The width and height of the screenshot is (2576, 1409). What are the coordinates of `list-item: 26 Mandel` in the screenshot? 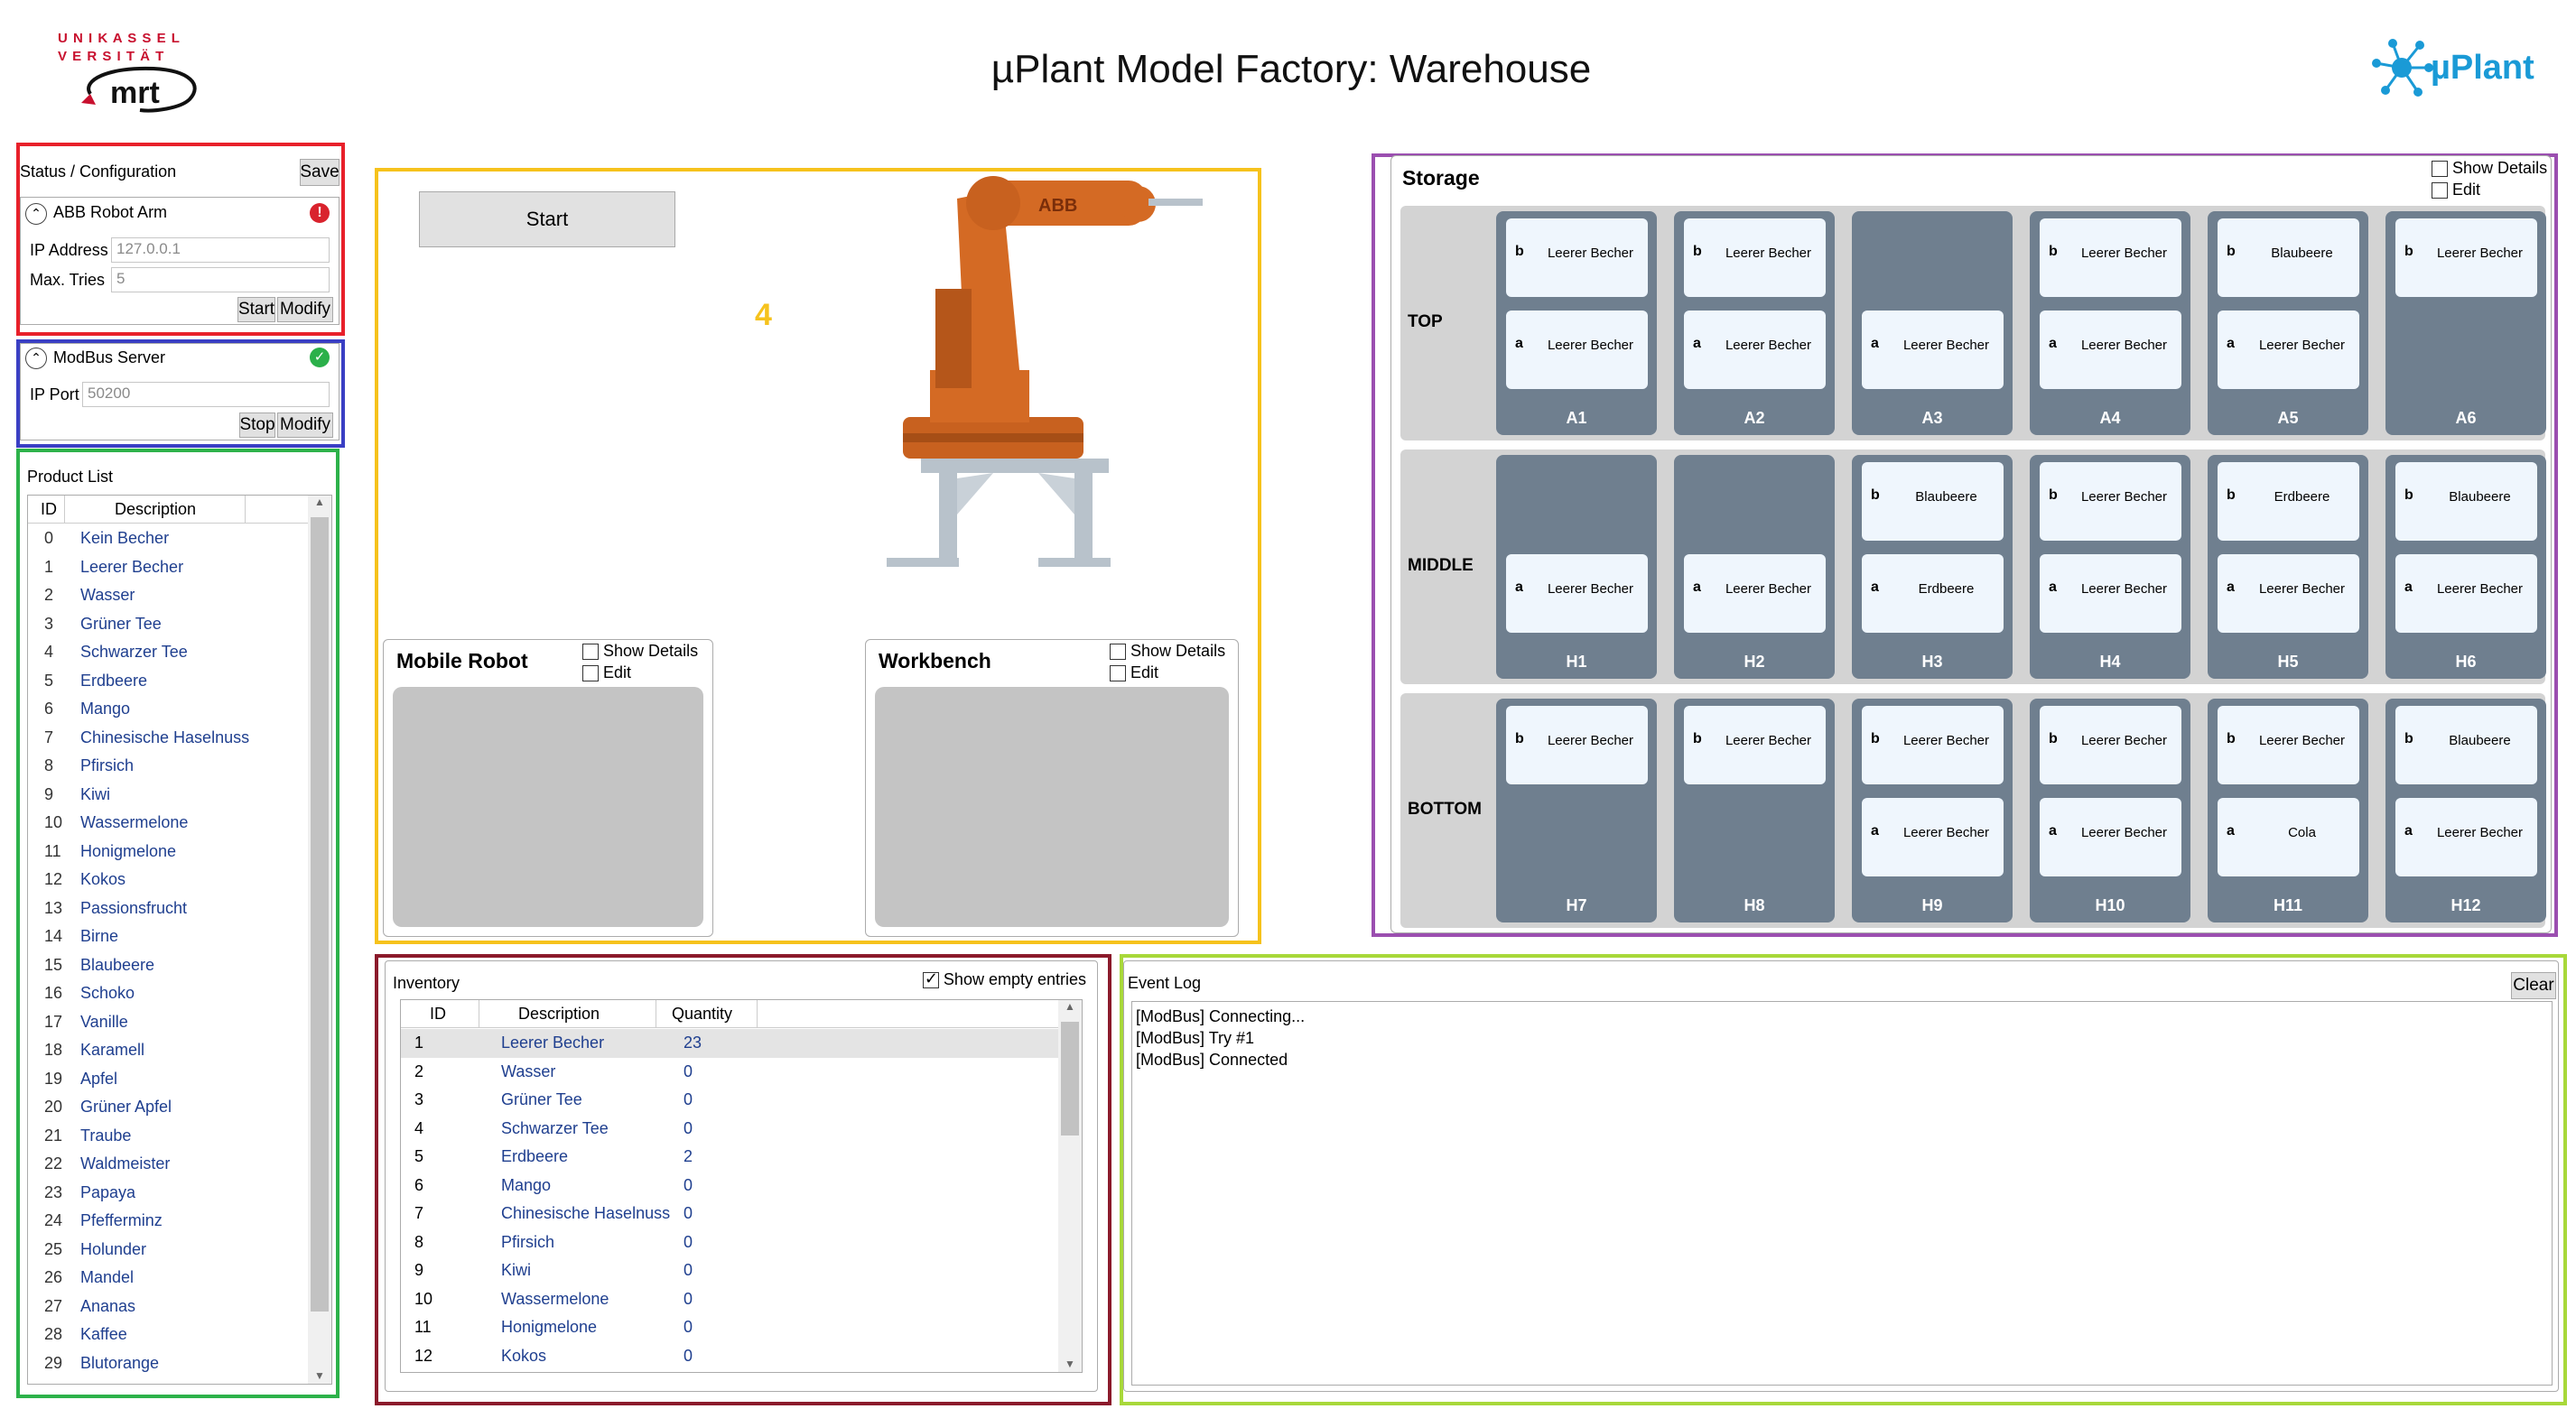 It's located at (81, 1279).